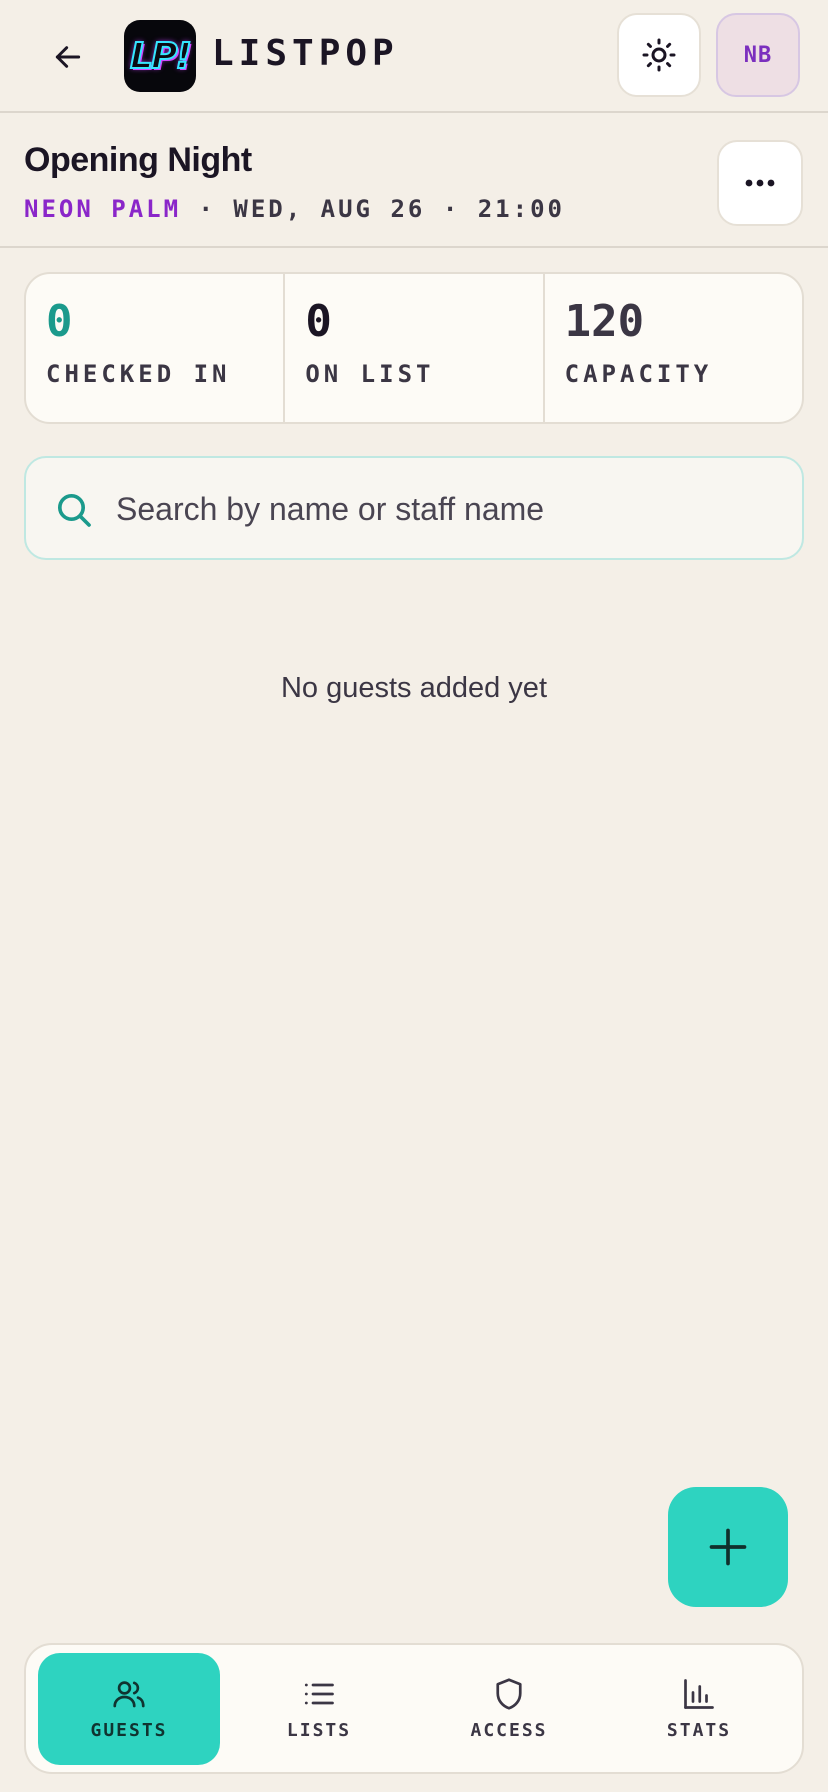 Image resolution: width=828 pixels, height=1792 pixels. I want to click on app-logo: LP!, so click(160, 56).